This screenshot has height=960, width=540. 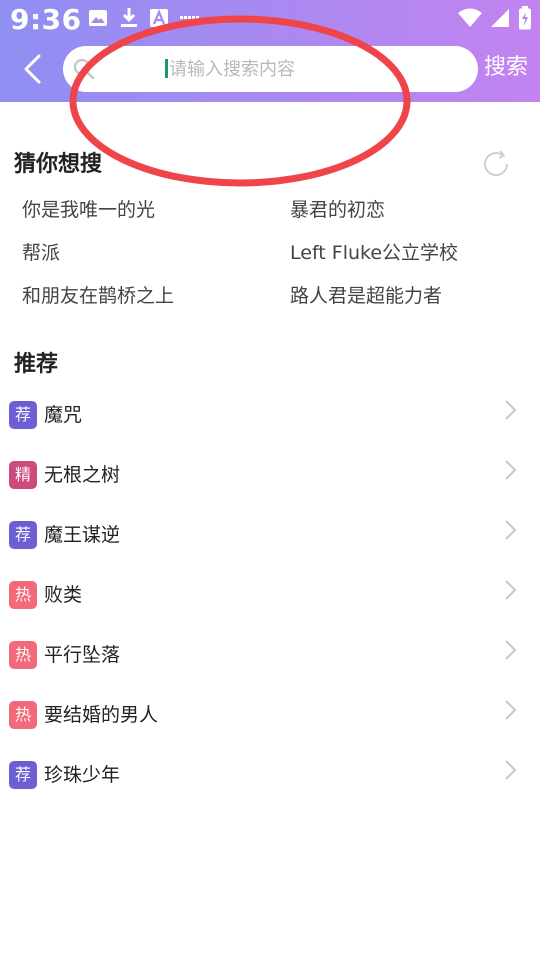 What do you see at coordinates (98, 18) in the screenshot?
I see `image-icon` at bounding box center [98, 18].